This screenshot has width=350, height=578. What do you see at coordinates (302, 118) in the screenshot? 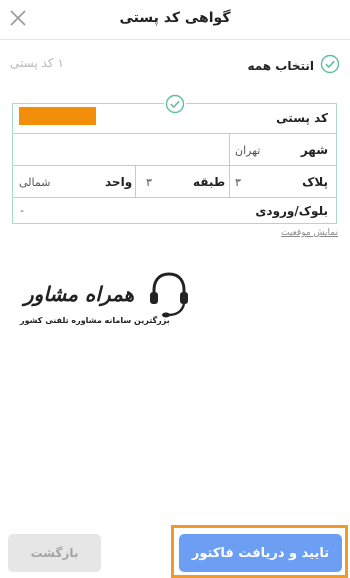
I see `postal-code-label: کد پستی` at bounding box center [302, 118].